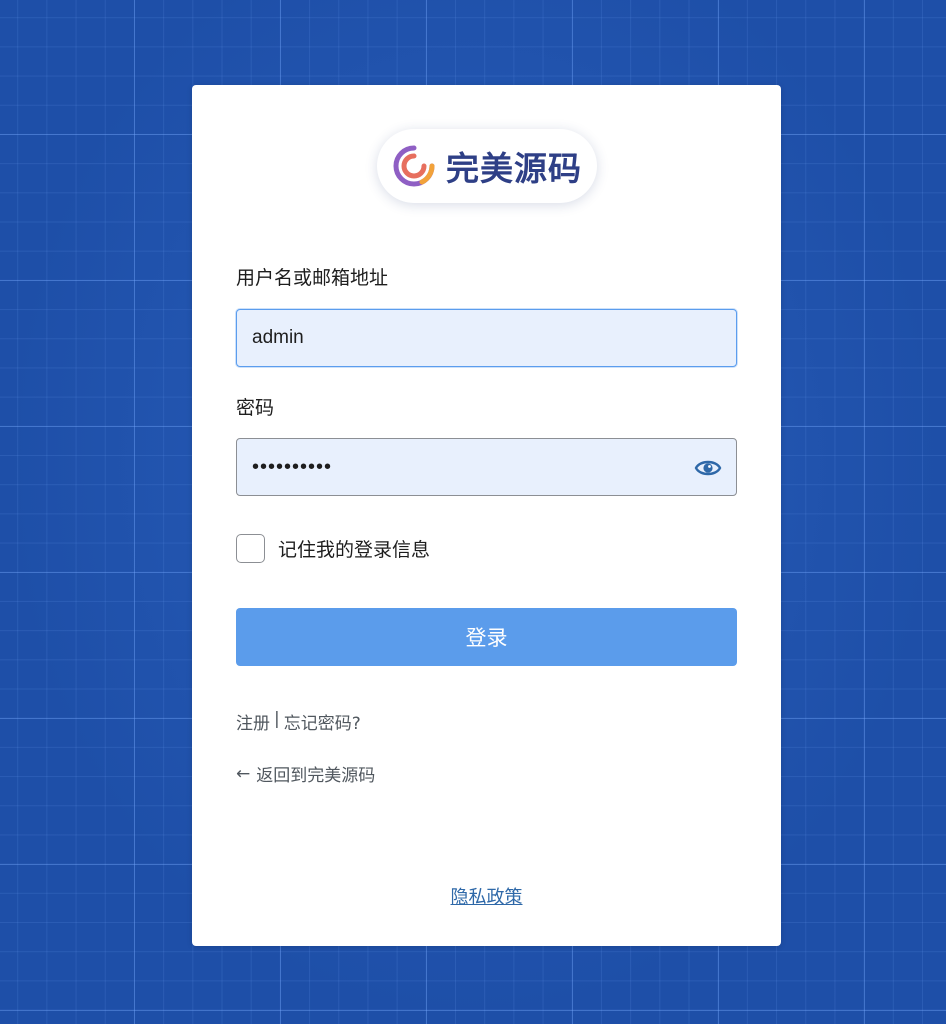 The image size is (946, 1024). I want to click on logo-swirl-icon, so click(414, 166).